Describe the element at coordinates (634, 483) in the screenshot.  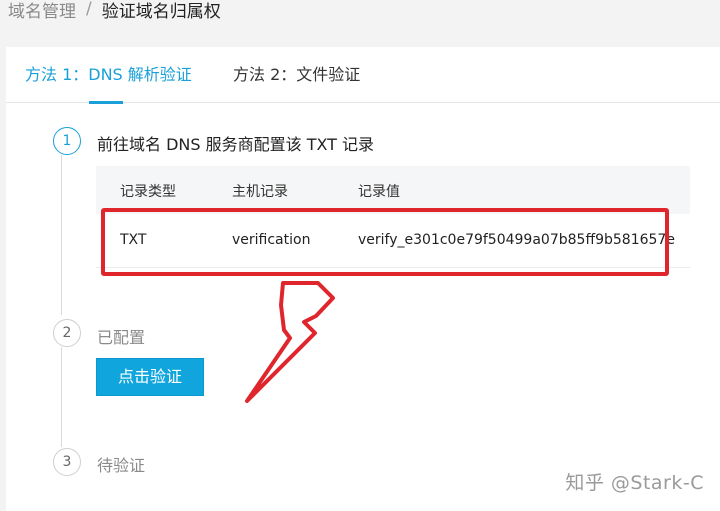
I see `watermark: 知乎 @Stark-C` at that location.